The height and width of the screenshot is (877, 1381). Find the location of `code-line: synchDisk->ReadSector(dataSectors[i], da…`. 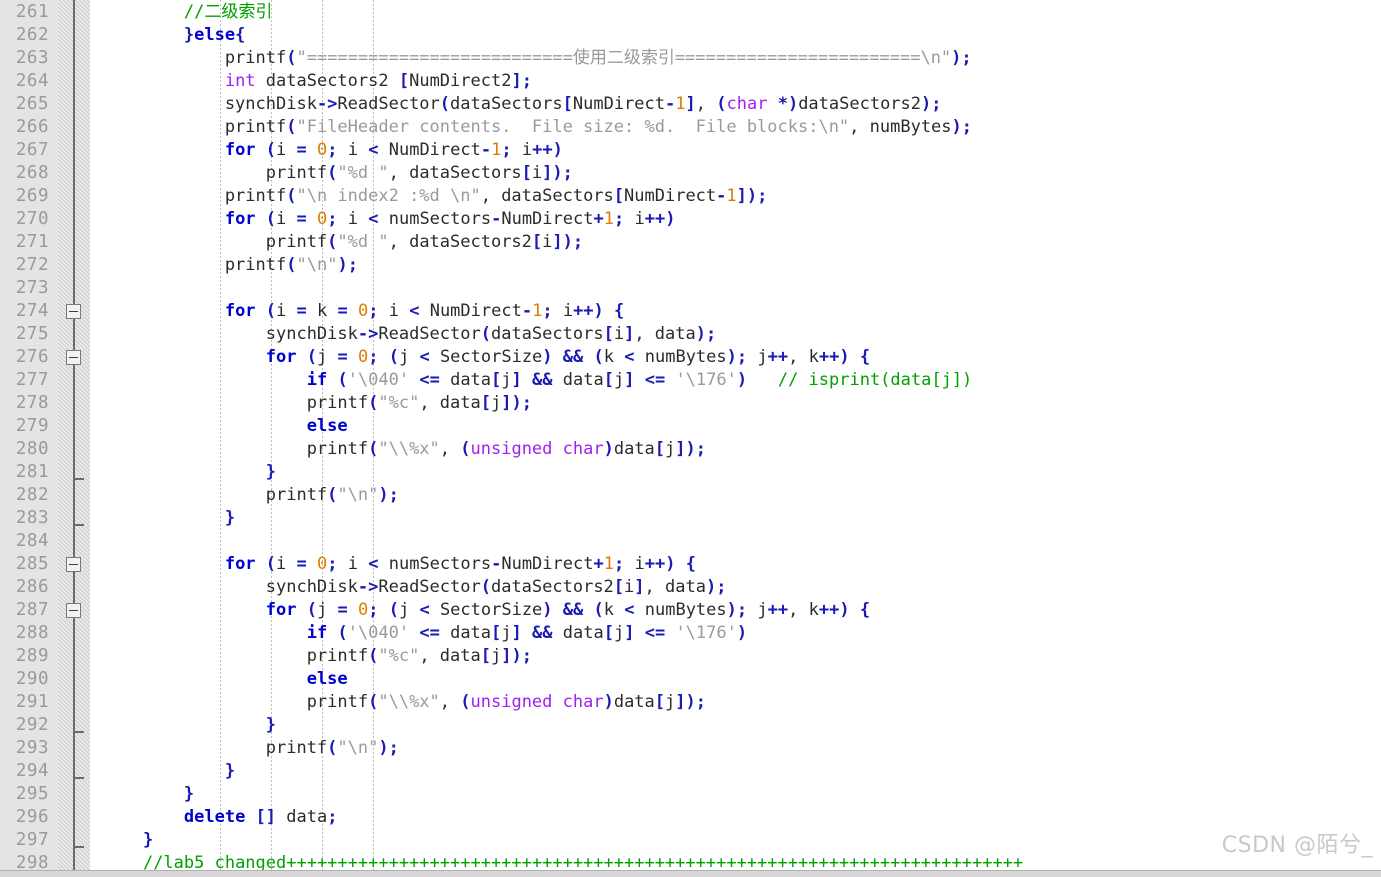

code-line: synchDisk->ReadSector(dataSectors[i], da… is located at coordinates (735, 334).